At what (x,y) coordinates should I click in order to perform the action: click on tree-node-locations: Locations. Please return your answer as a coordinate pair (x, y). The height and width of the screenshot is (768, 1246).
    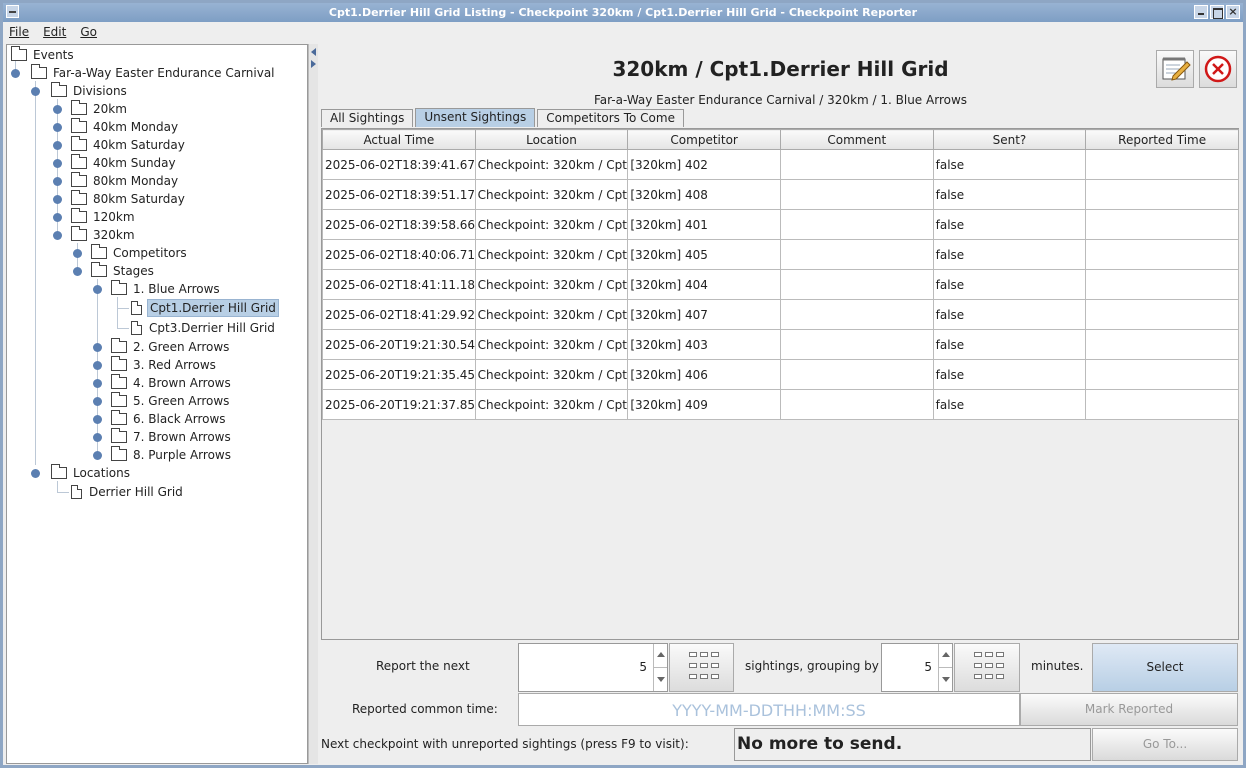
    Looking at the image, I should click on (91, 473).